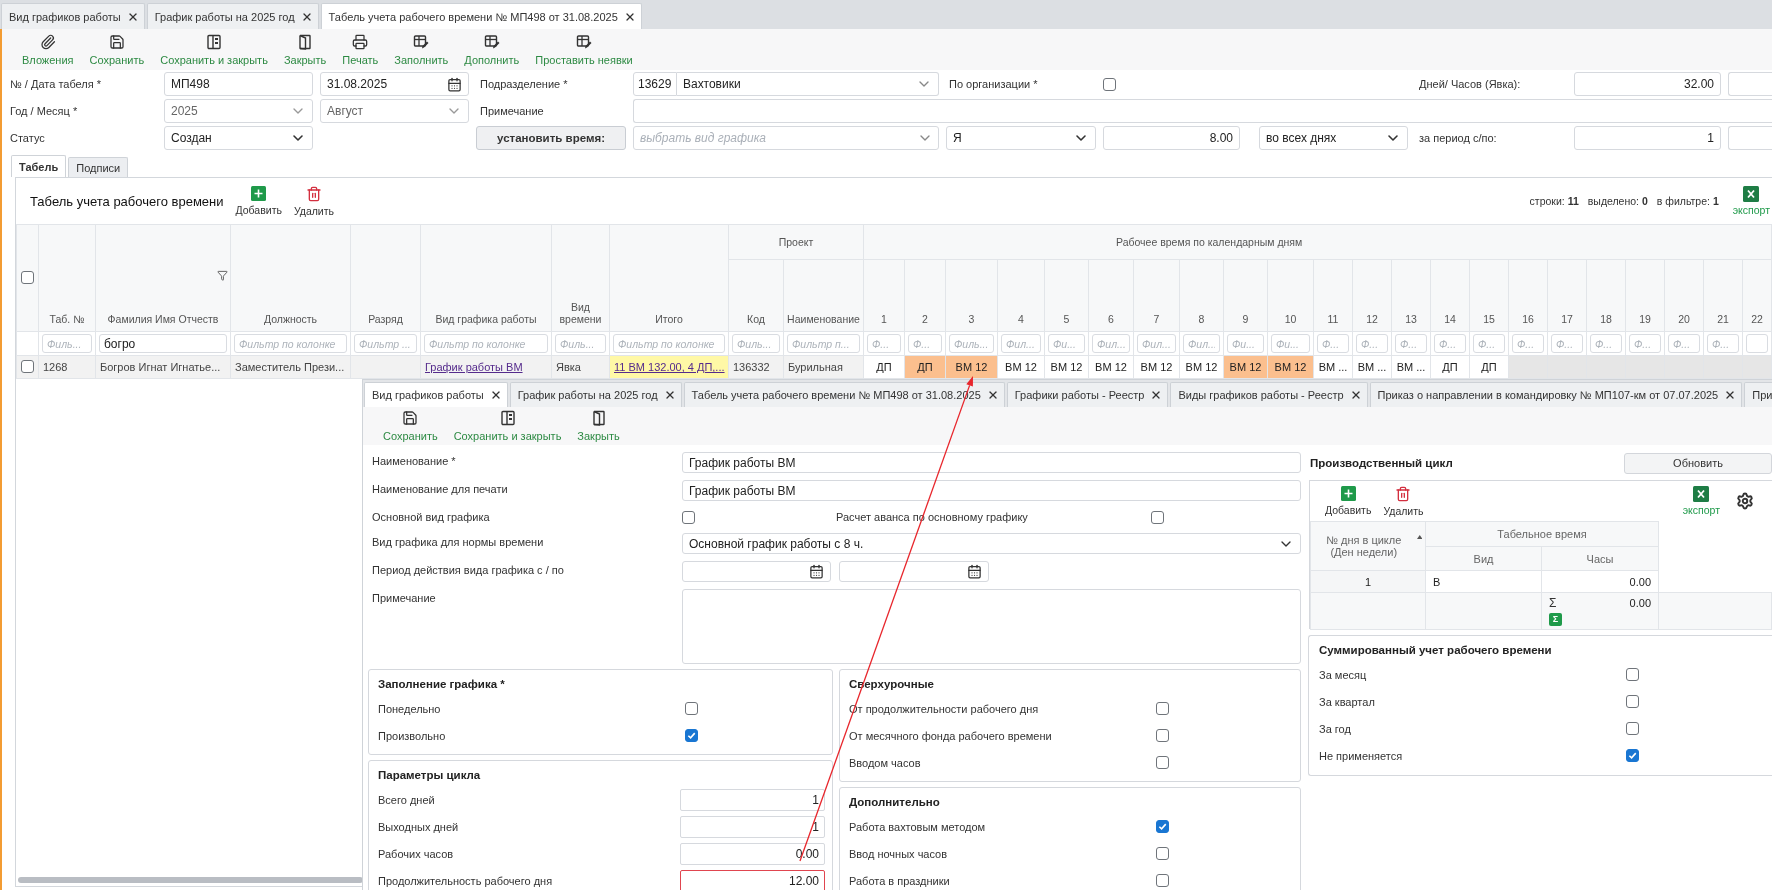  Describe the element at coordinates (1269, 394) in the screenshot. I see `tab: Виды графиков работы - Реестр` at that location.